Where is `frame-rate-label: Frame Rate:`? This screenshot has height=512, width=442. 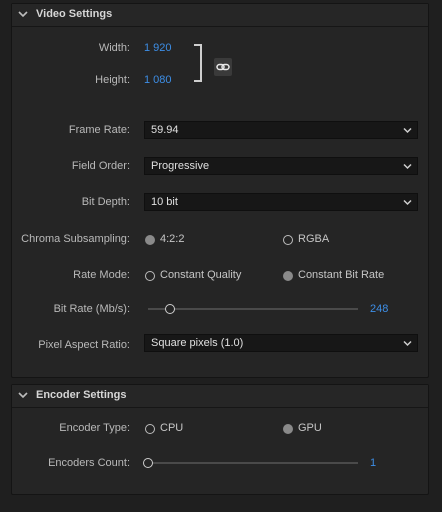
frame-rate-label: Frame Rate: is located at coordinates (99, 130).